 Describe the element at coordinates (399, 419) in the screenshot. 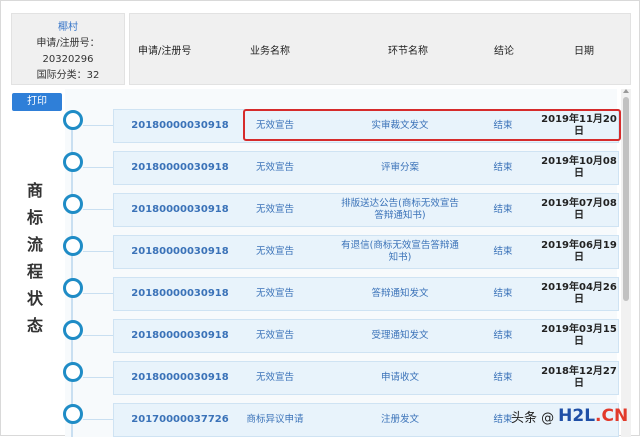

I see `cell-step: 注册发文` at that location.